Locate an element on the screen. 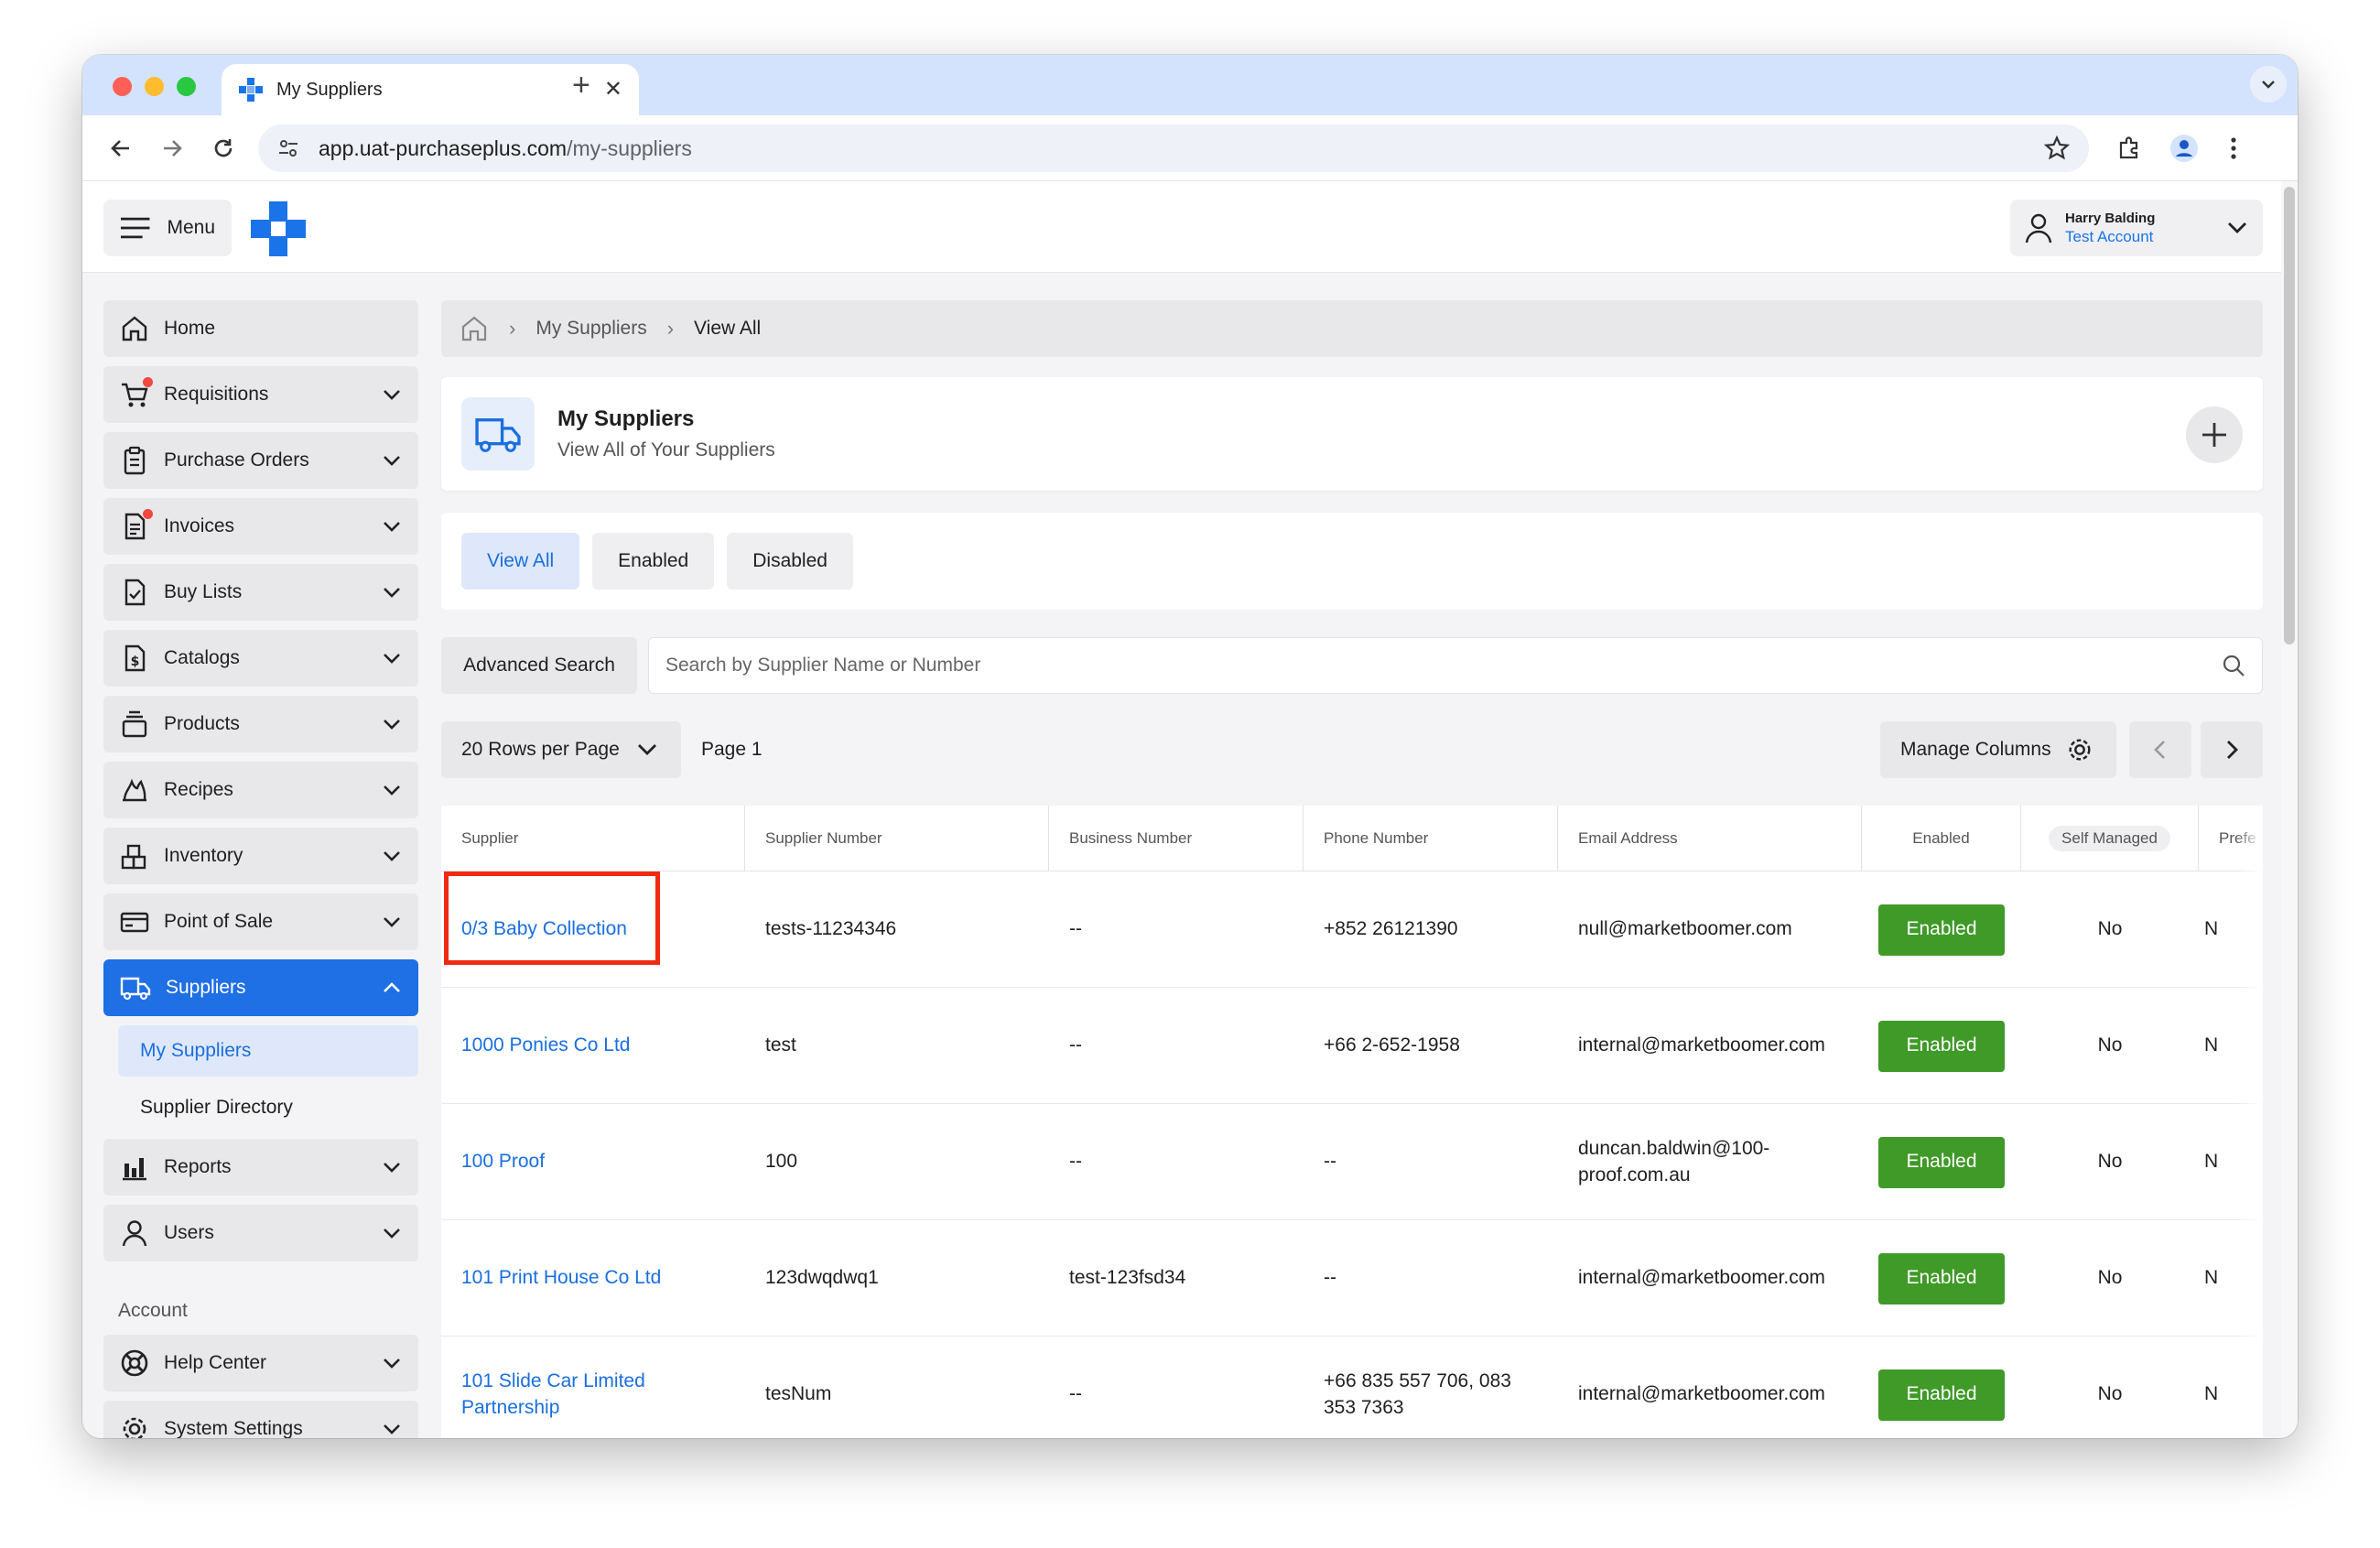  column-header-email-address: Email Address is located at coordinates (1710, 838).